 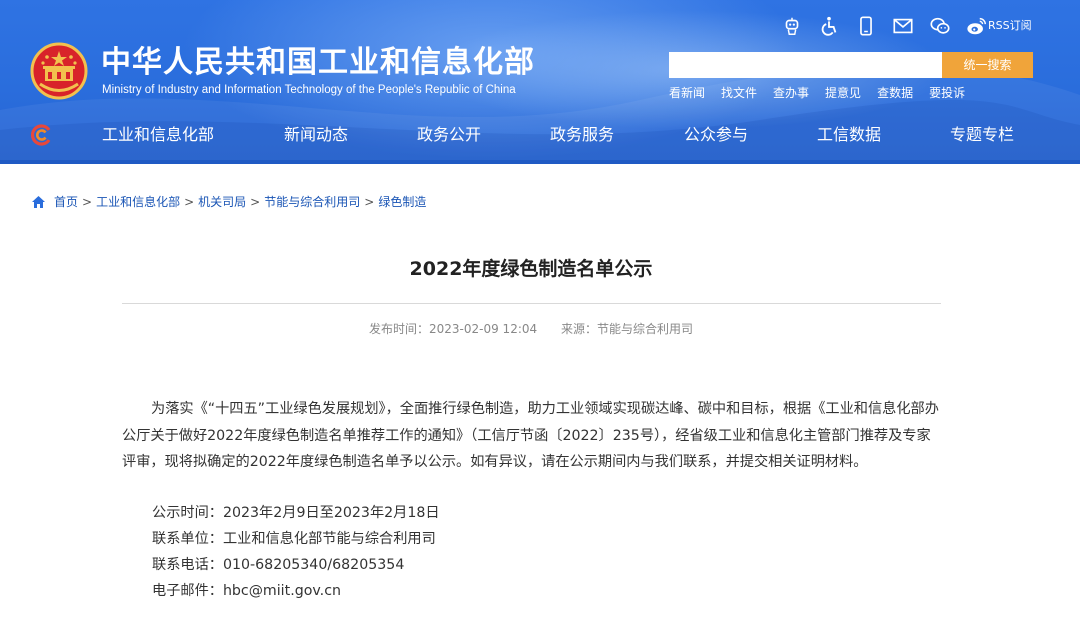 I want to click on breadcrumb-departments: 机关司局, so click(x=222, y=202).